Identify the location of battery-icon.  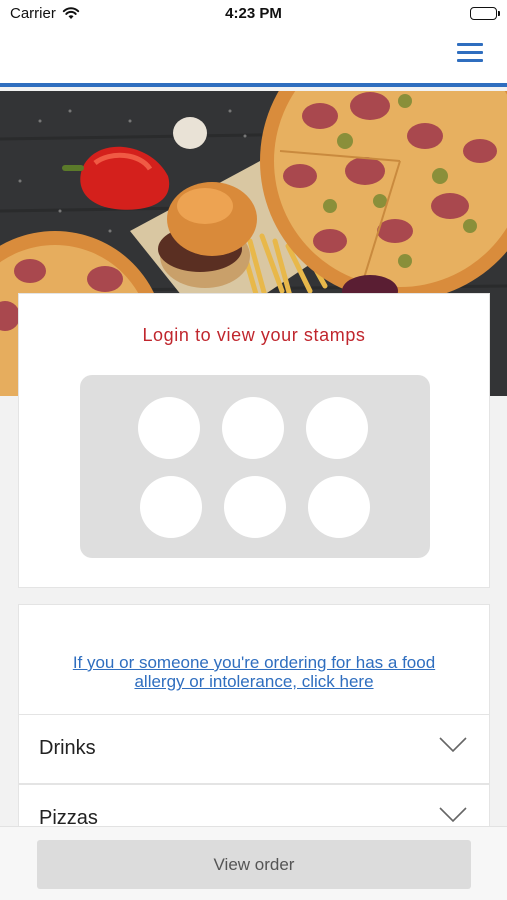
(485, 13).